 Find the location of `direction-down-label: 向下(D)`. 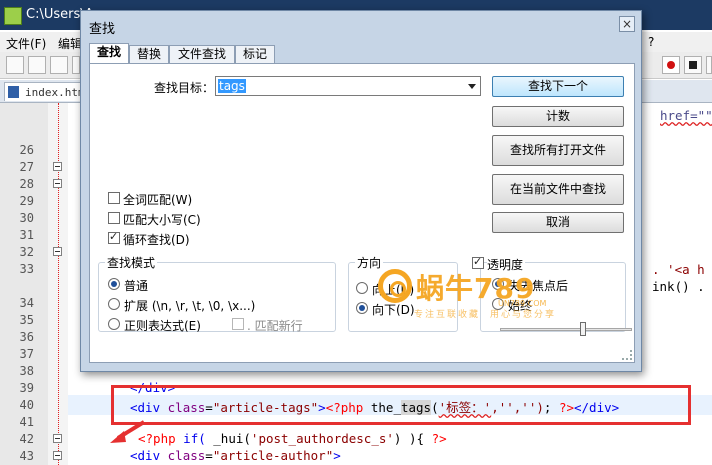

direction-down-label: 向下(D) is located at coordinates (393, 310).